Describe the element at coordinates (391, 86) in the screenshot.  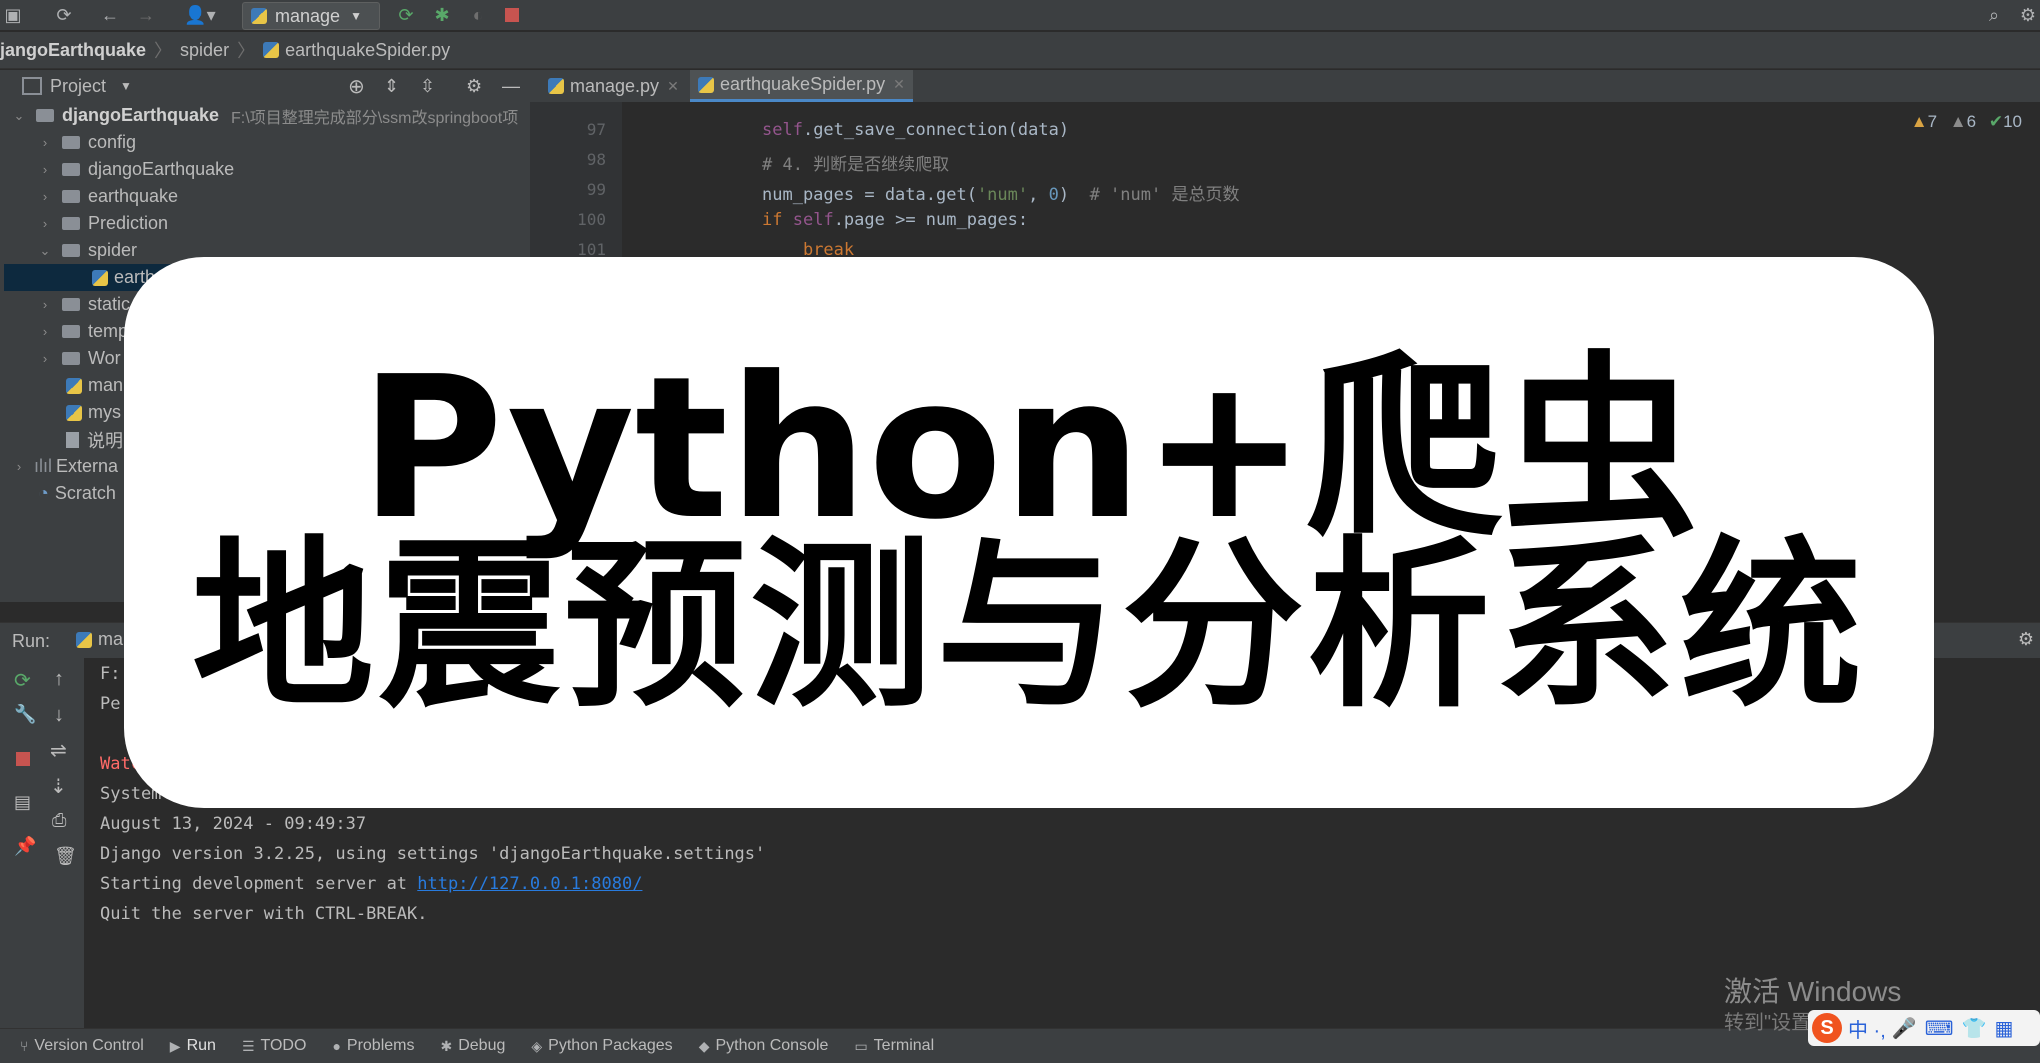
I see `expand-all-icon: ⇕` at that location.